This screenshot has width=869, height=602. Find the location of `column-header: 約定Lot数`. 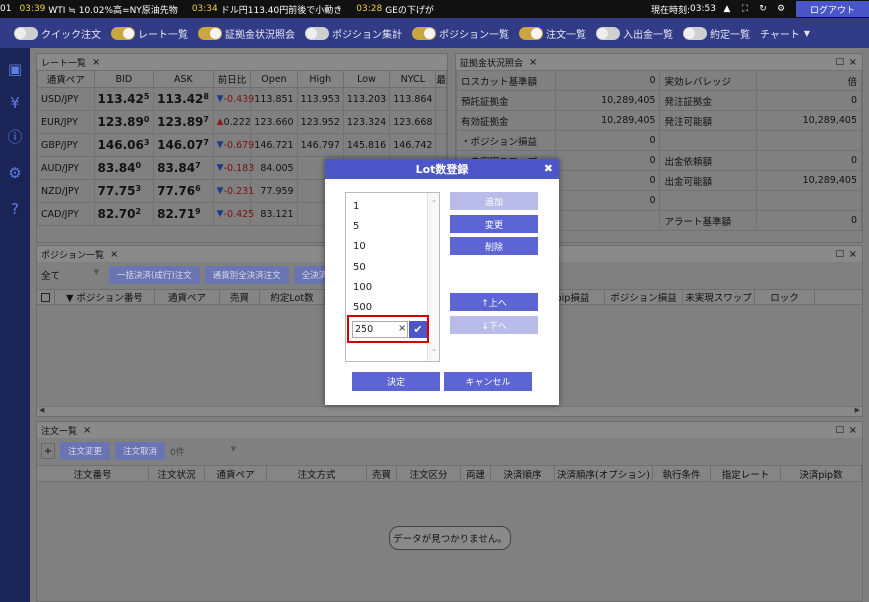

column-header: 約定Lot数 is located at coordinates (292, 297).